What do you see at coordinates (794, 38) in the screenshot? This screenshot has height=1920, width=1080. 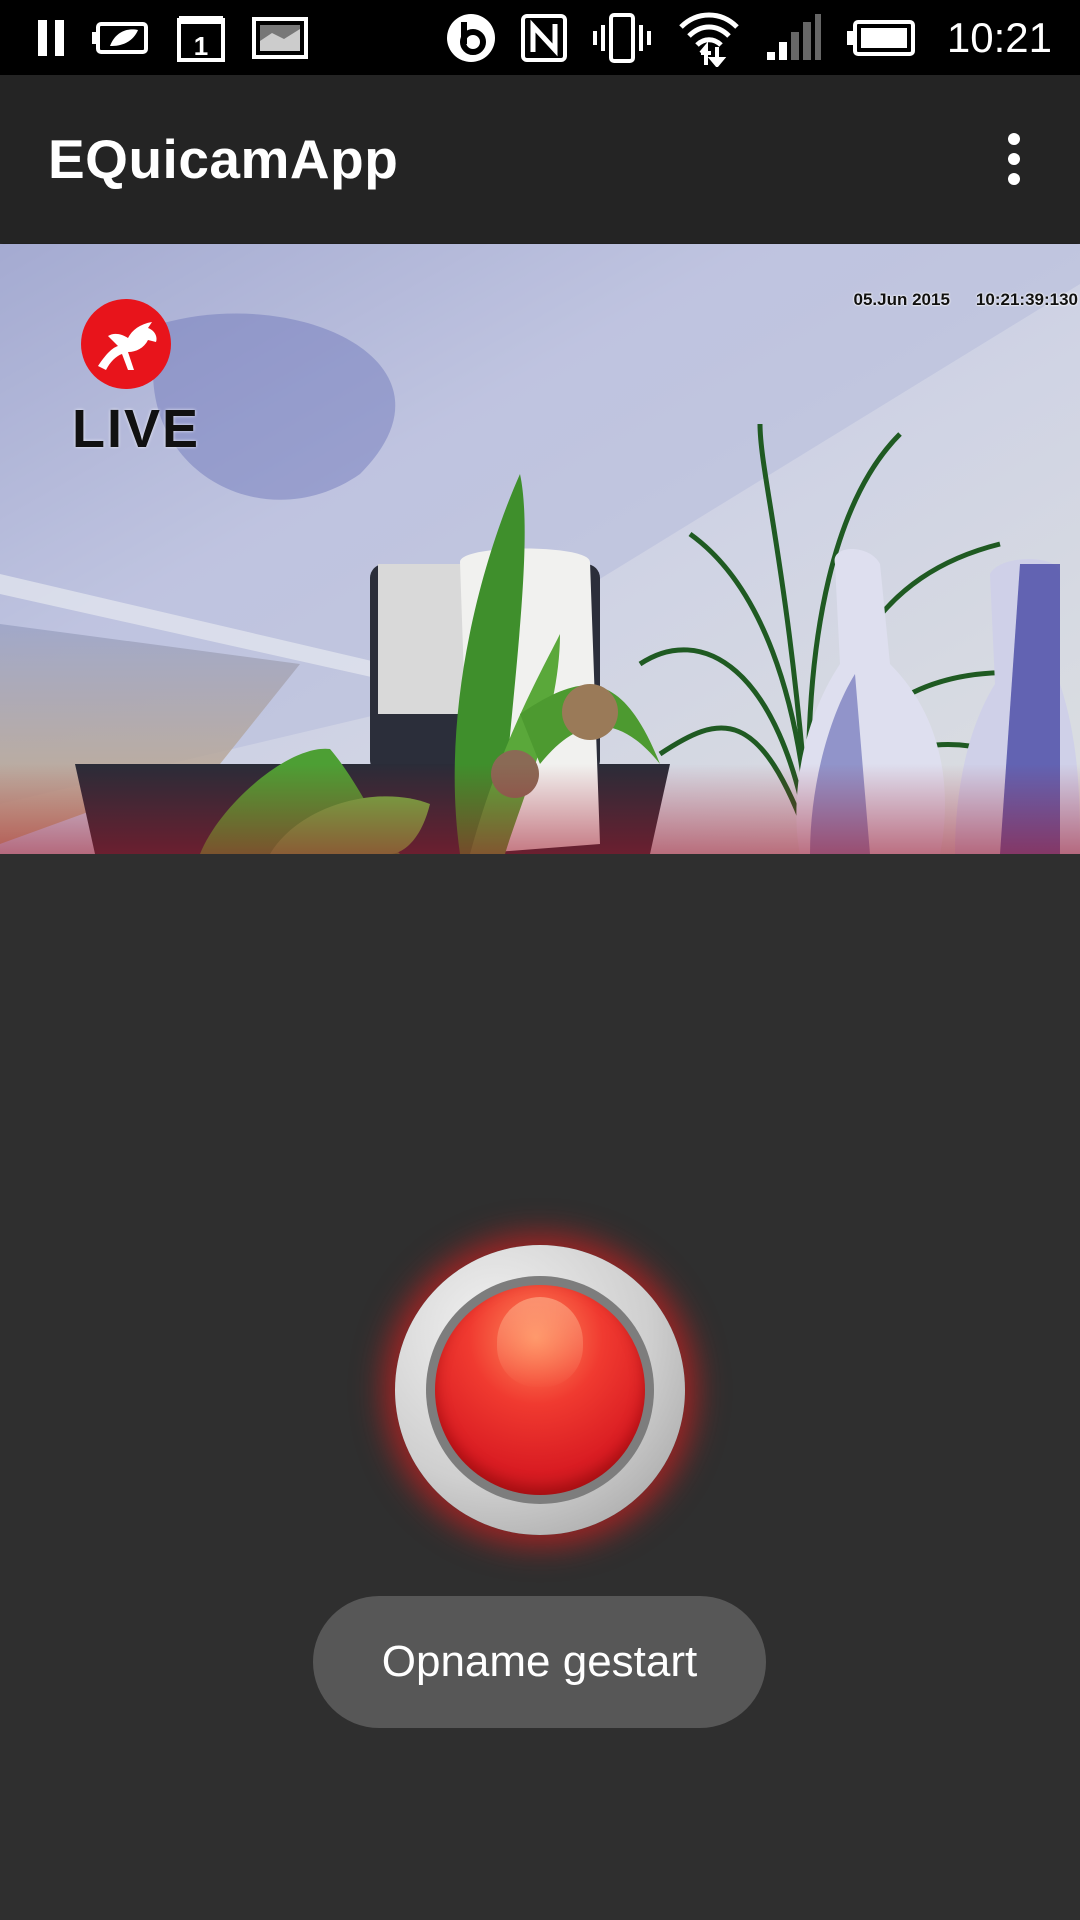 I see `signal-icon` at bounding box center [794, 38].